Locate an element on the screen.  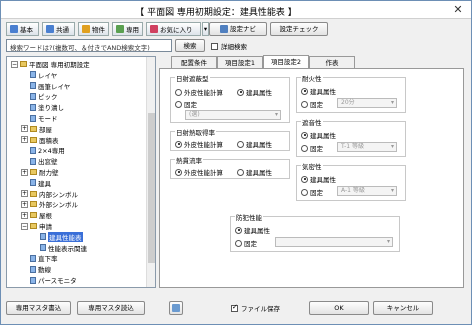
tree-item: + 外部シンボル is located at coordinates (49, 204).